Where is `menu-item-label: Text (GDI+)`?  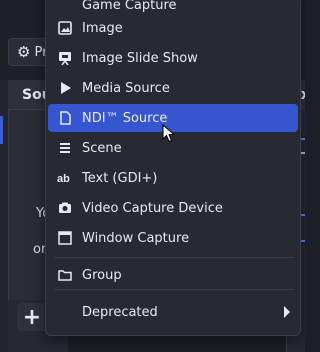 menu-item-label: Text (GDI+) is located at coordinates (120, 178).